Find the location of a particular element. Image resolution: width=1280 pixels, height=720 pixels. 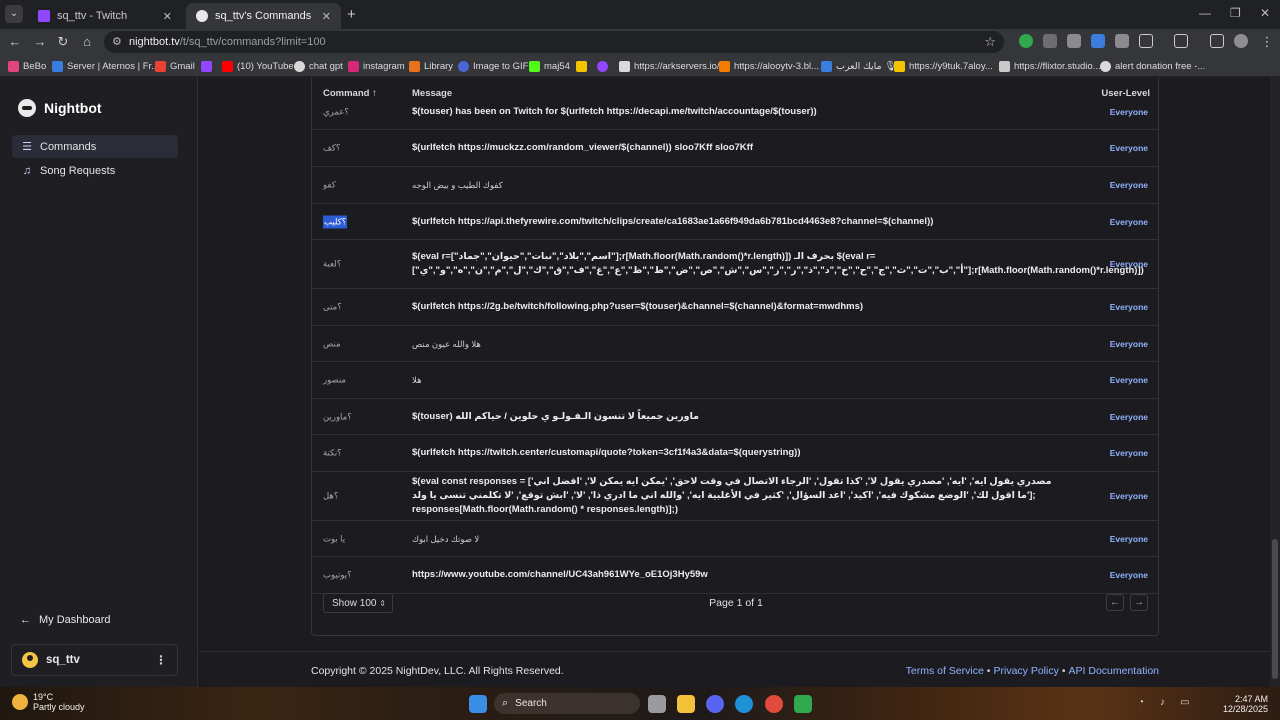

home-icon: ⌂ is located at coordinates (87, 41).